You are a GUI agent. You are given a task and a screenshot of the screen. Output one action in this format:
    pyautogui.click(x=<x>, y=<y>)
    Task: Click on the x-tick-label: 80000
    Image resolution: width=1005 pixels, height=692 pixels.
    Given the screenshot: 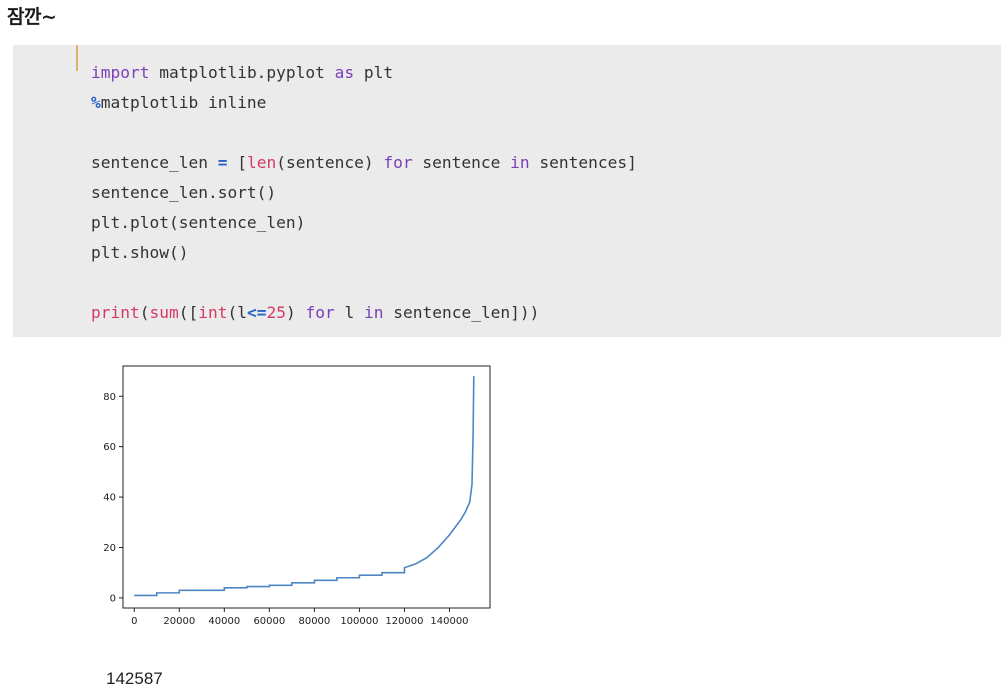 What is the action you would take?
    pyautogui.click(x=314, y=621)
    